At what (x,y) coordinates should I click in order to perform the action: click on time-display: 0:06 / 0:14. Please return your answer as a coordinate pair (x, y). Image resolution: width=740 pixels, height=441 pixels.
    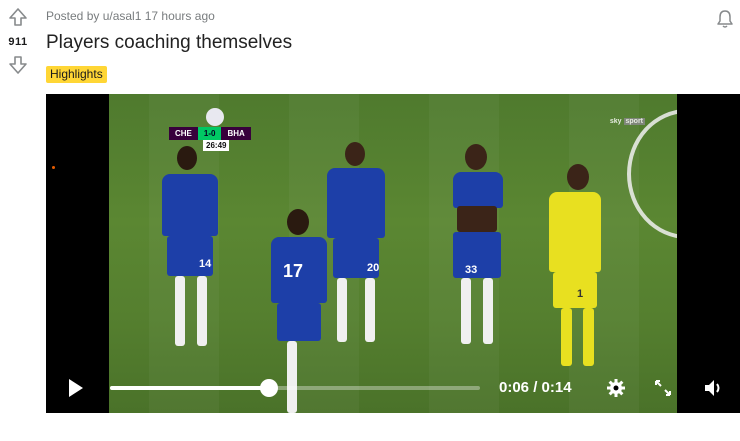
    Looking at the image, I should click on (535, 387).